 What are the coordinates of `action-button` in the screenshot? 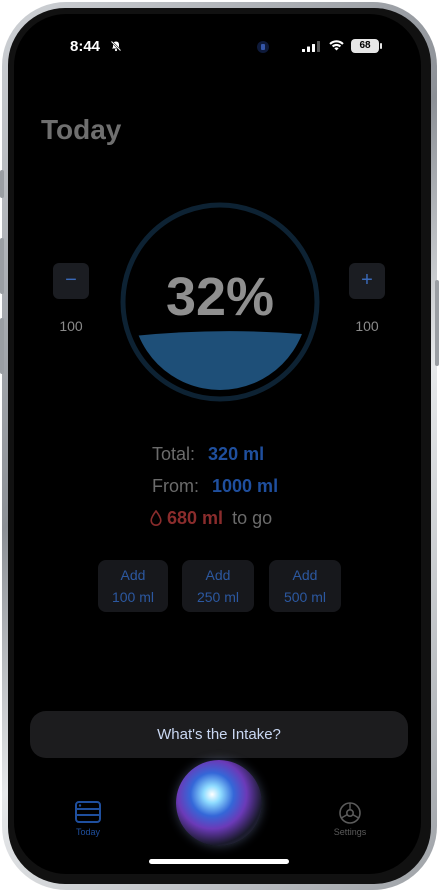 It's located at (2, 184).